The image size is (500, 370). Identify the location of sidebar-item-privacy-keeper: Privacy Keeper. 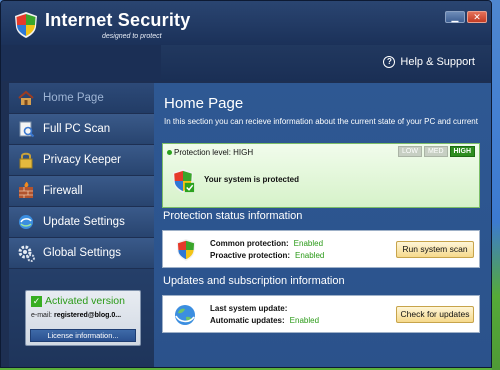
(81, 160).